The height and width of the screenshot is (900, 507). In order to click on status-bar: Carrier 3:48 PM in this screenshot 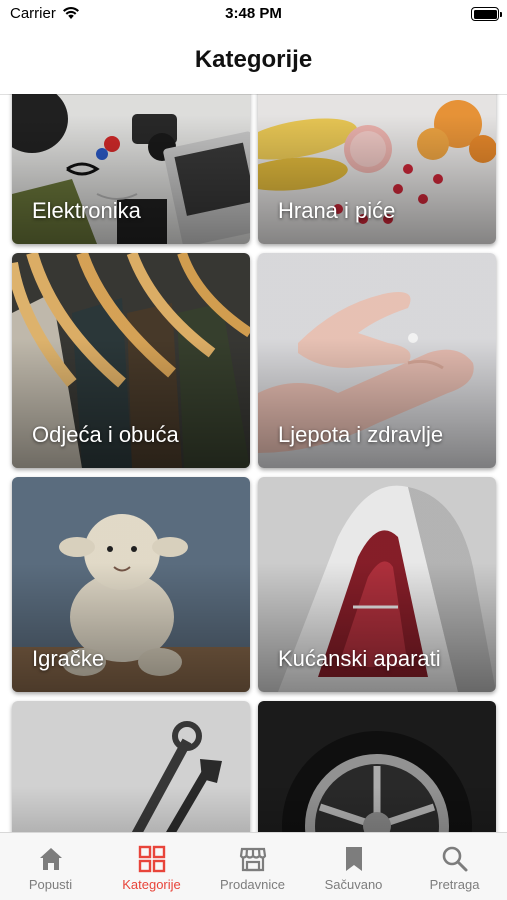, I will do `click(253, 14)`.